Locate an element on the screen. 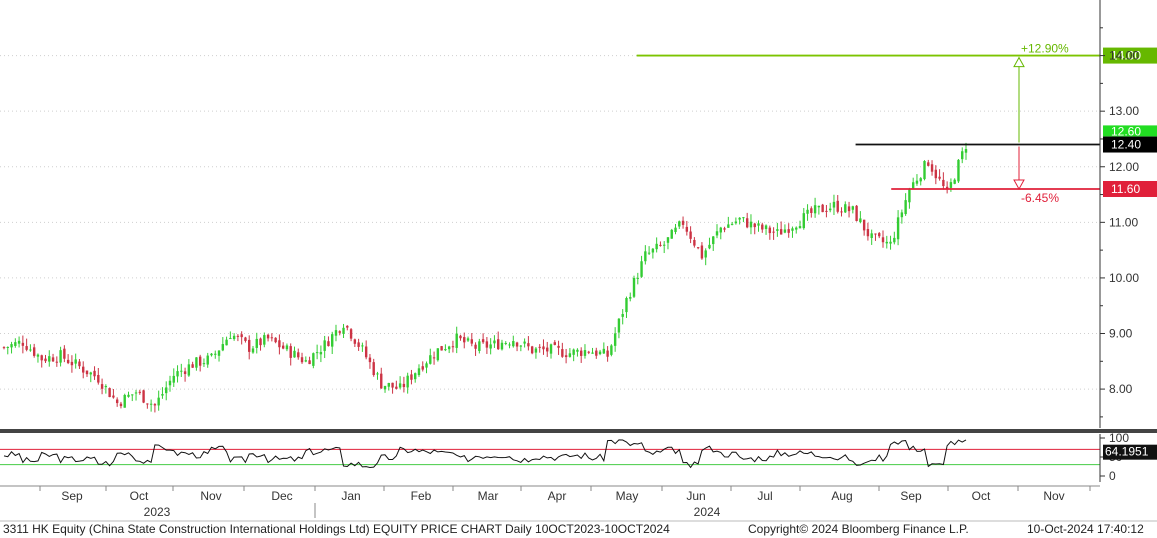 The image size is (1157, 538). price-tick-label: 9.00 is located at coordinates (1121, 334).